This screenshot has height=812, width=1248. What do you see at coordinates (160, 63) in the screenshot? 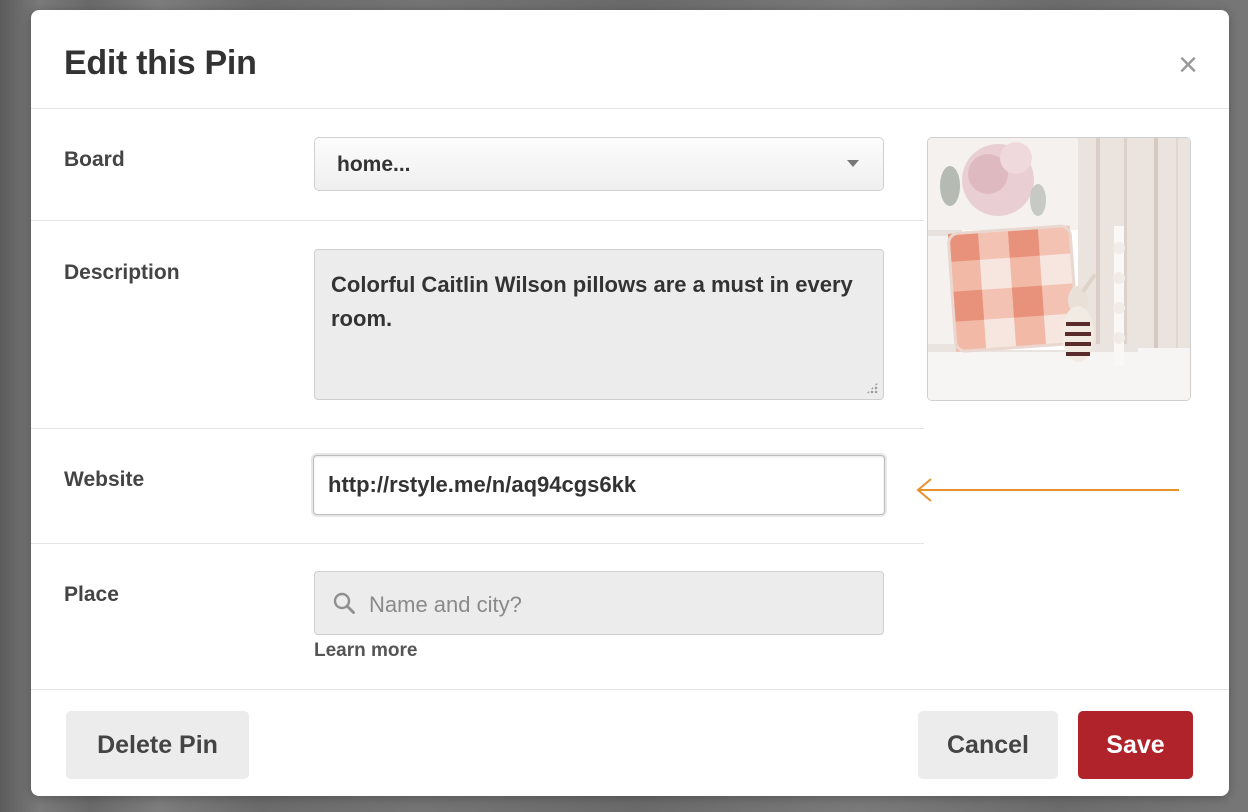
I see `dialog-title: Edit this Pin` at bounding box center [160, 63].